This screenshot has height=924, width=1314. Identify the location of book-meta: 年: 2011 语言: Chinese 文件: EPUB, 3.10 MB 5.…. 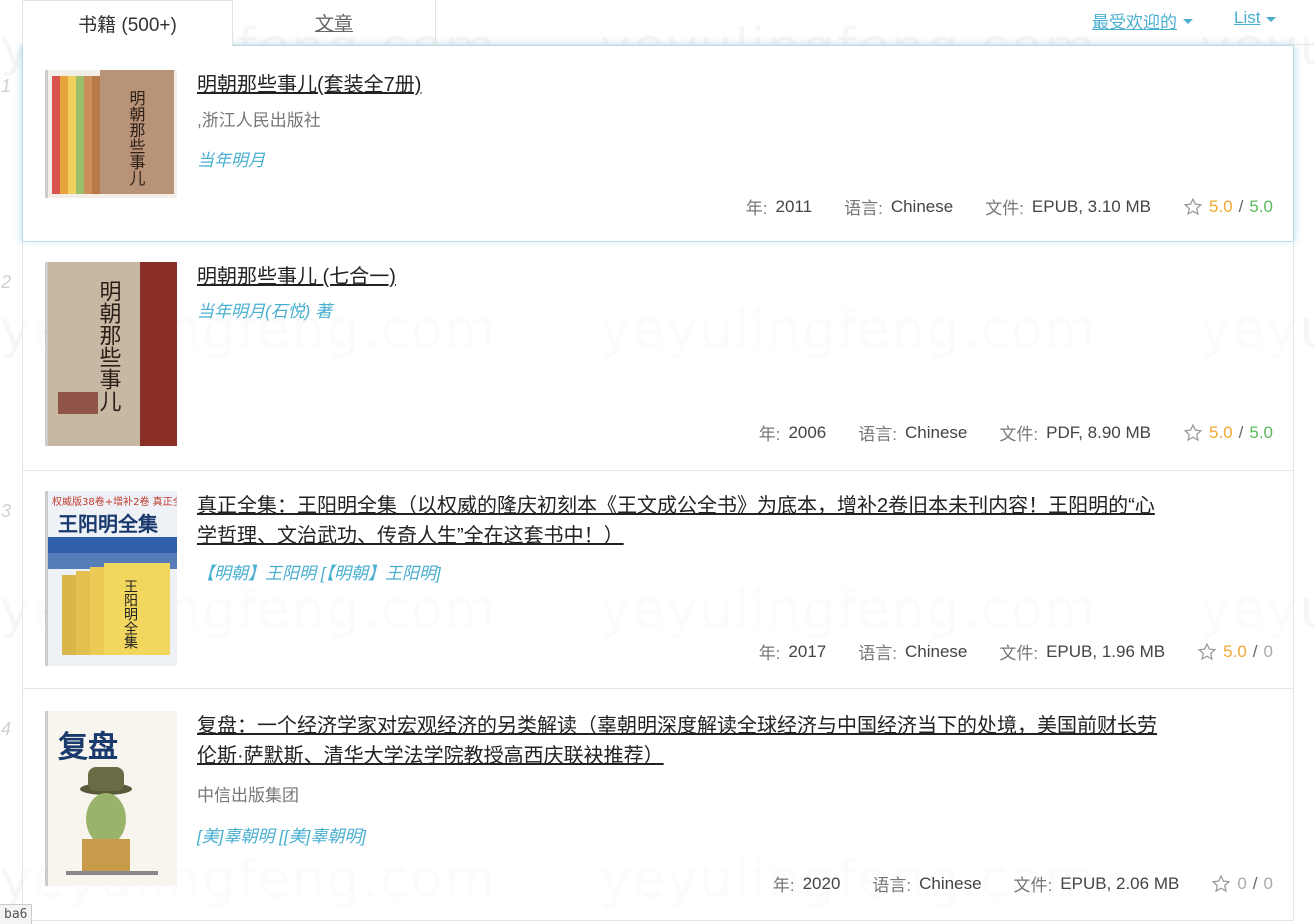
(1009, 206).